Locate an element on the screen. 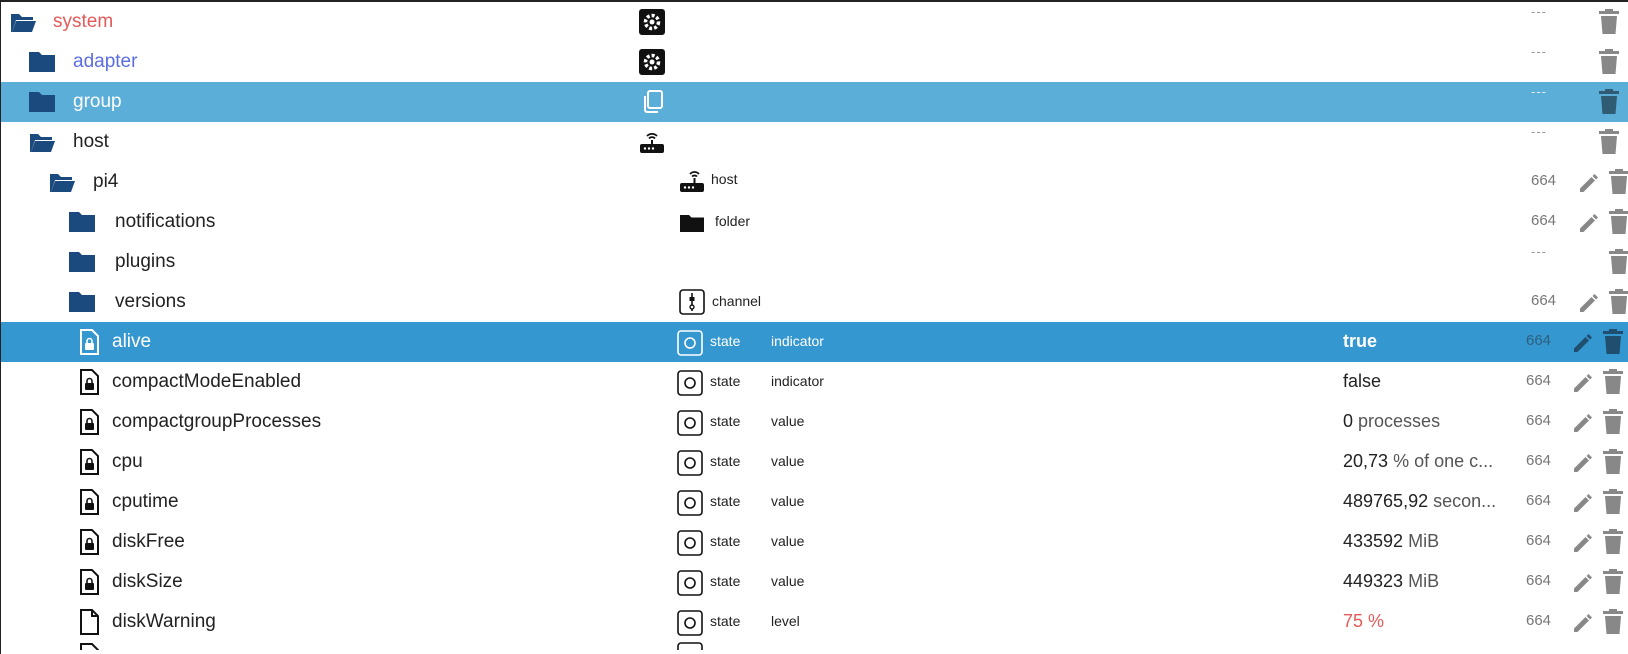 Image resolution: width=1628 pixels, height=654 pixels. tree-row-diskWarning: diskWarning state level 75 % 664 is located at coordinates (814, 622).